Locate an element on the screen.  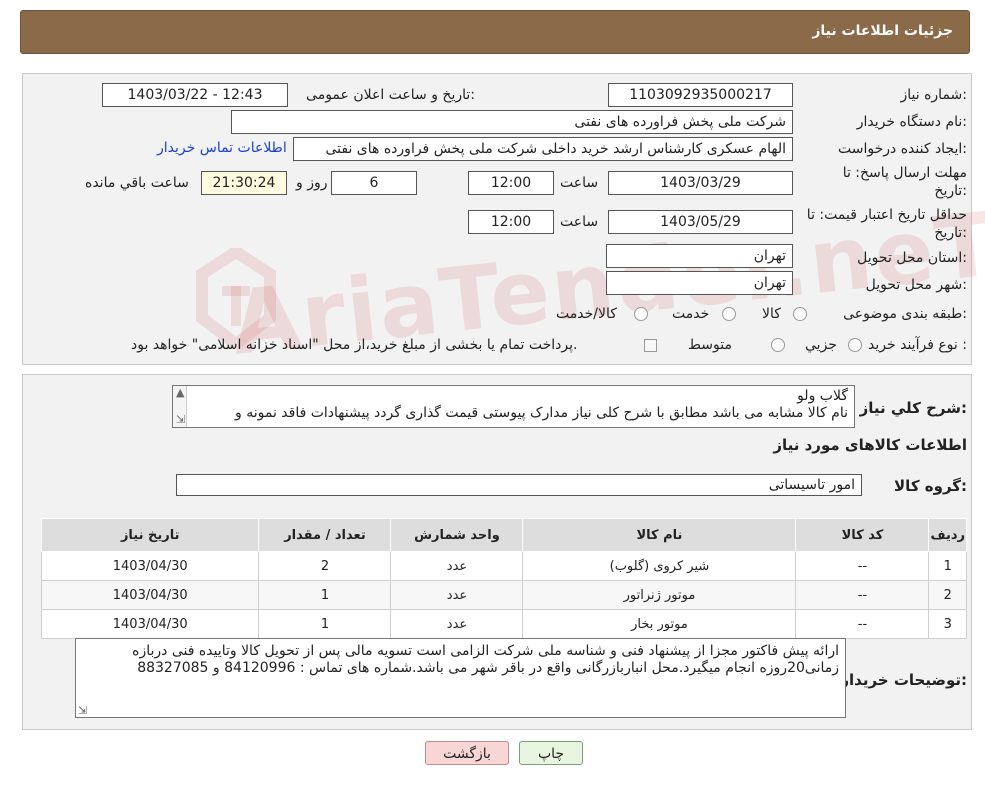
category-goods-radio is located at coordinates (800, 314).